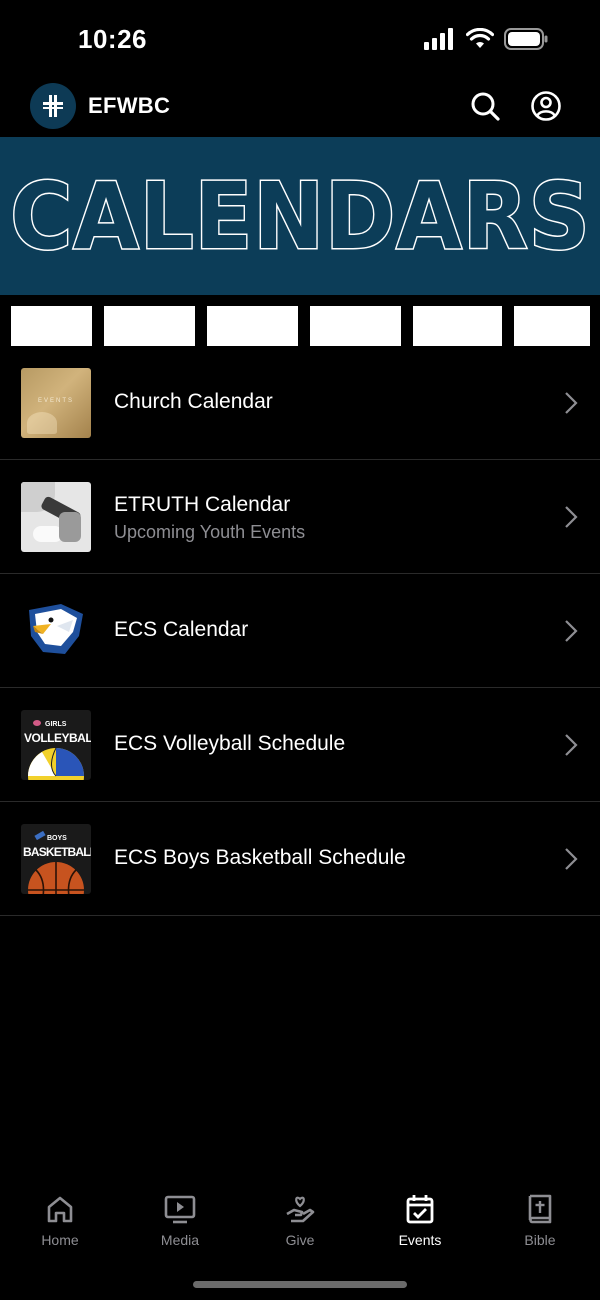  I want to click on eagle-logo-thumbnail, so click(56, 631).